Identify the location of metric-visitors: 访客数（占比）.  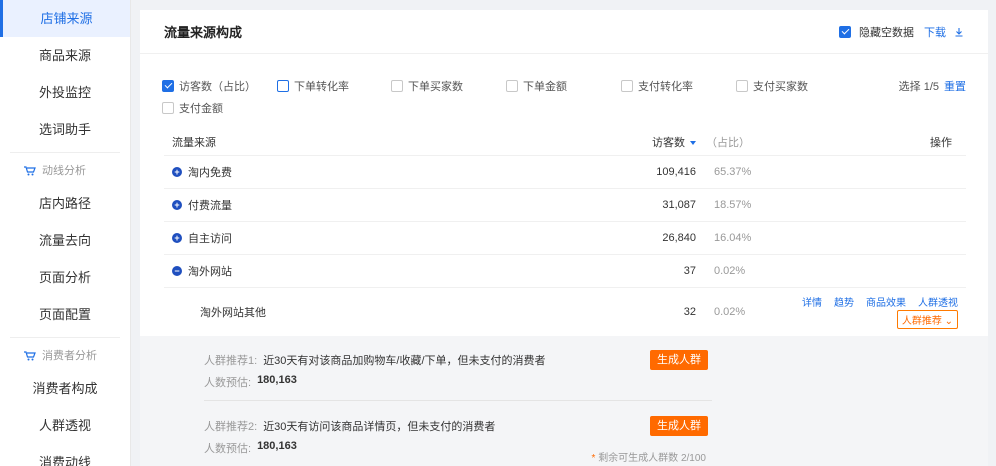
(209, 86).